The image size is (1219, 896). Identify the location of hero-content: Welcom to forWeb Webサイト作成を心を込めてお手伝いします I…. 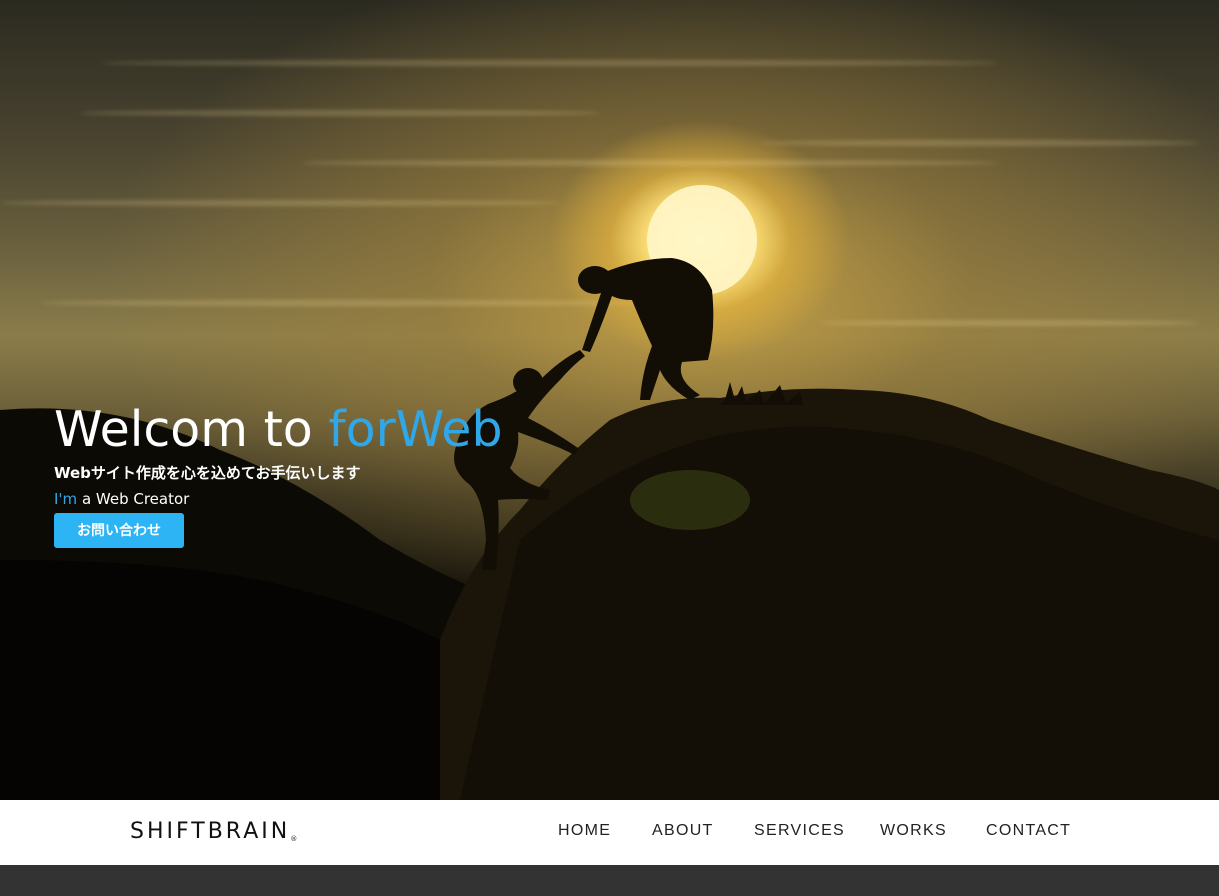
(278, 473).